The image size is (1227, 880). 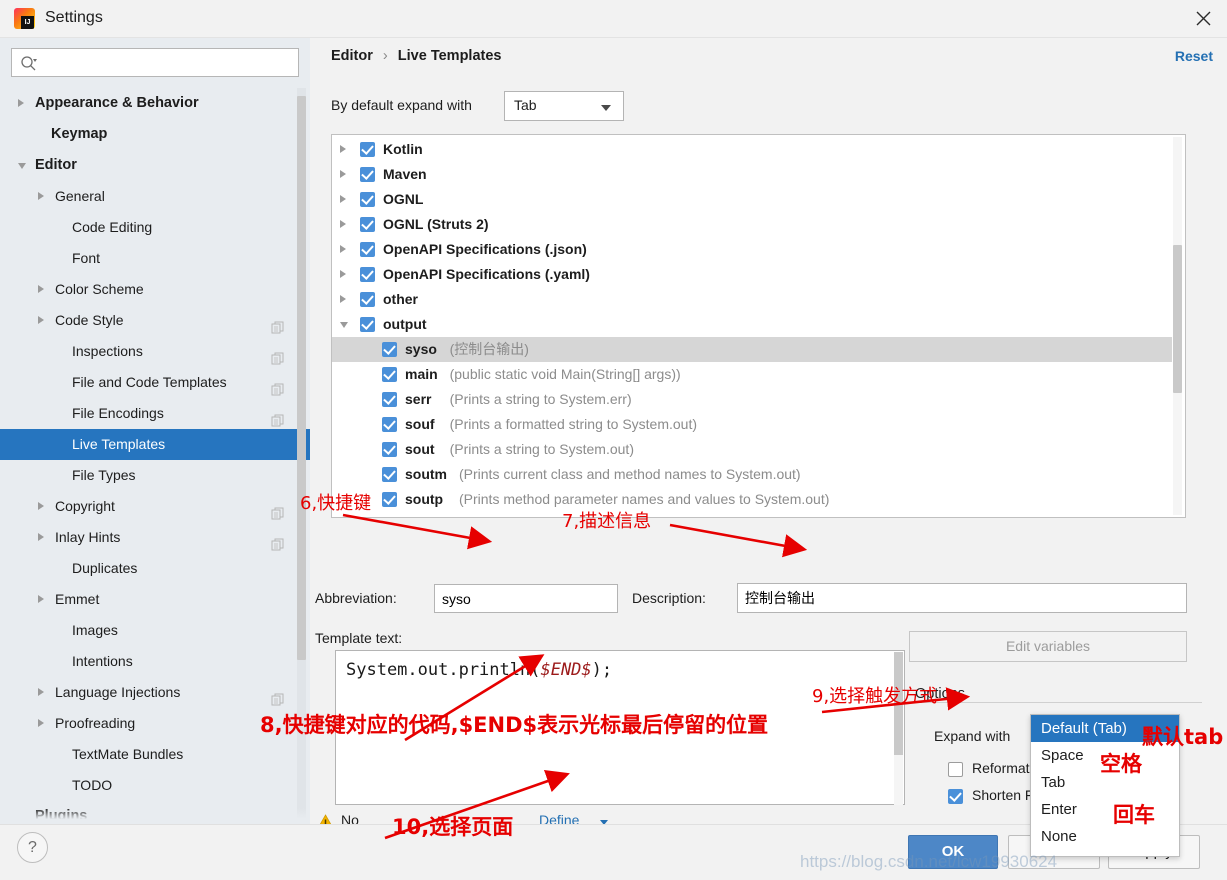 I want to click on options-title: Options, so click(x=943, y=694).